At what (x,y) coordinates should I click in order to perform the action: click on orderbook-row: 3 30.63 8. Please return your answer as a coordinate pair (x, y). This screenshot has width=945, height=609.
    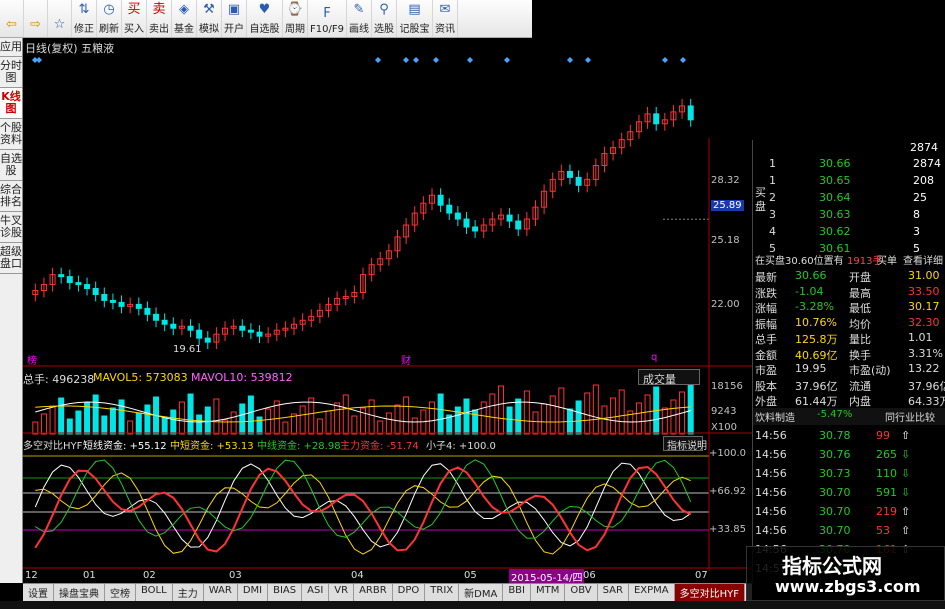
    Looking at the image, I should click on (849, 215).